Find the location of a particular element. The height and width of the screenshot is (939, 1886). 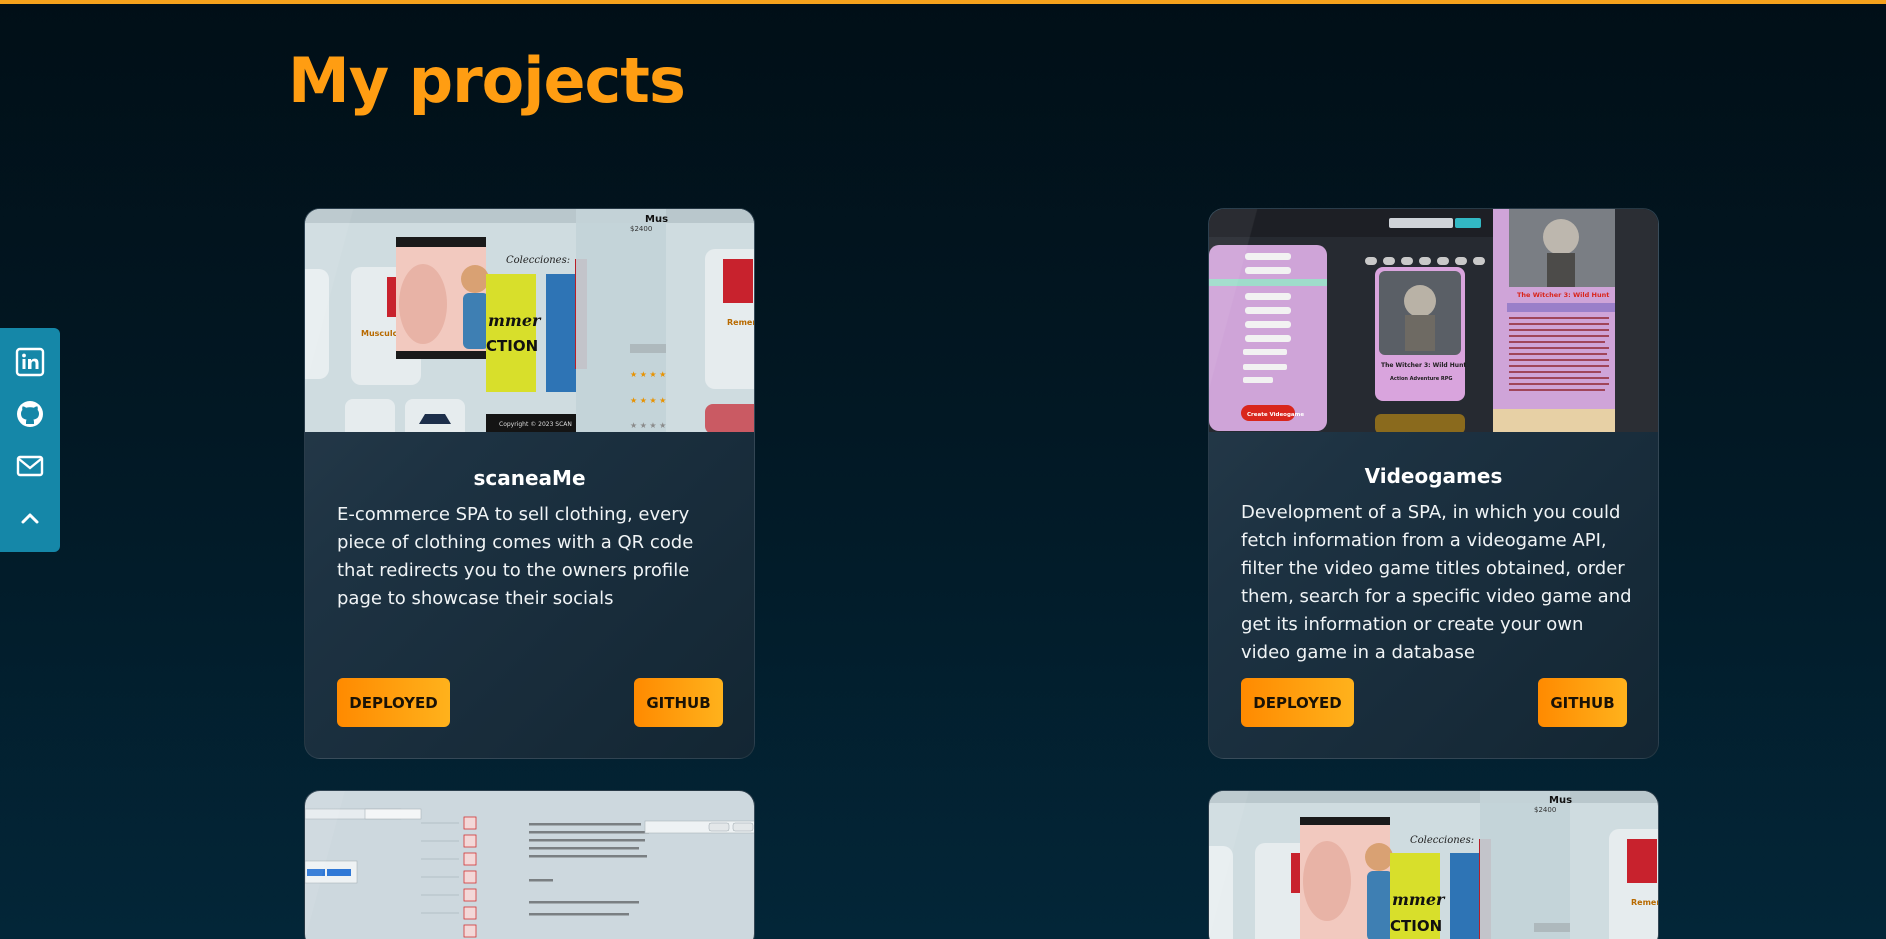

project-thumbnail is located at coordinates (529, 865).